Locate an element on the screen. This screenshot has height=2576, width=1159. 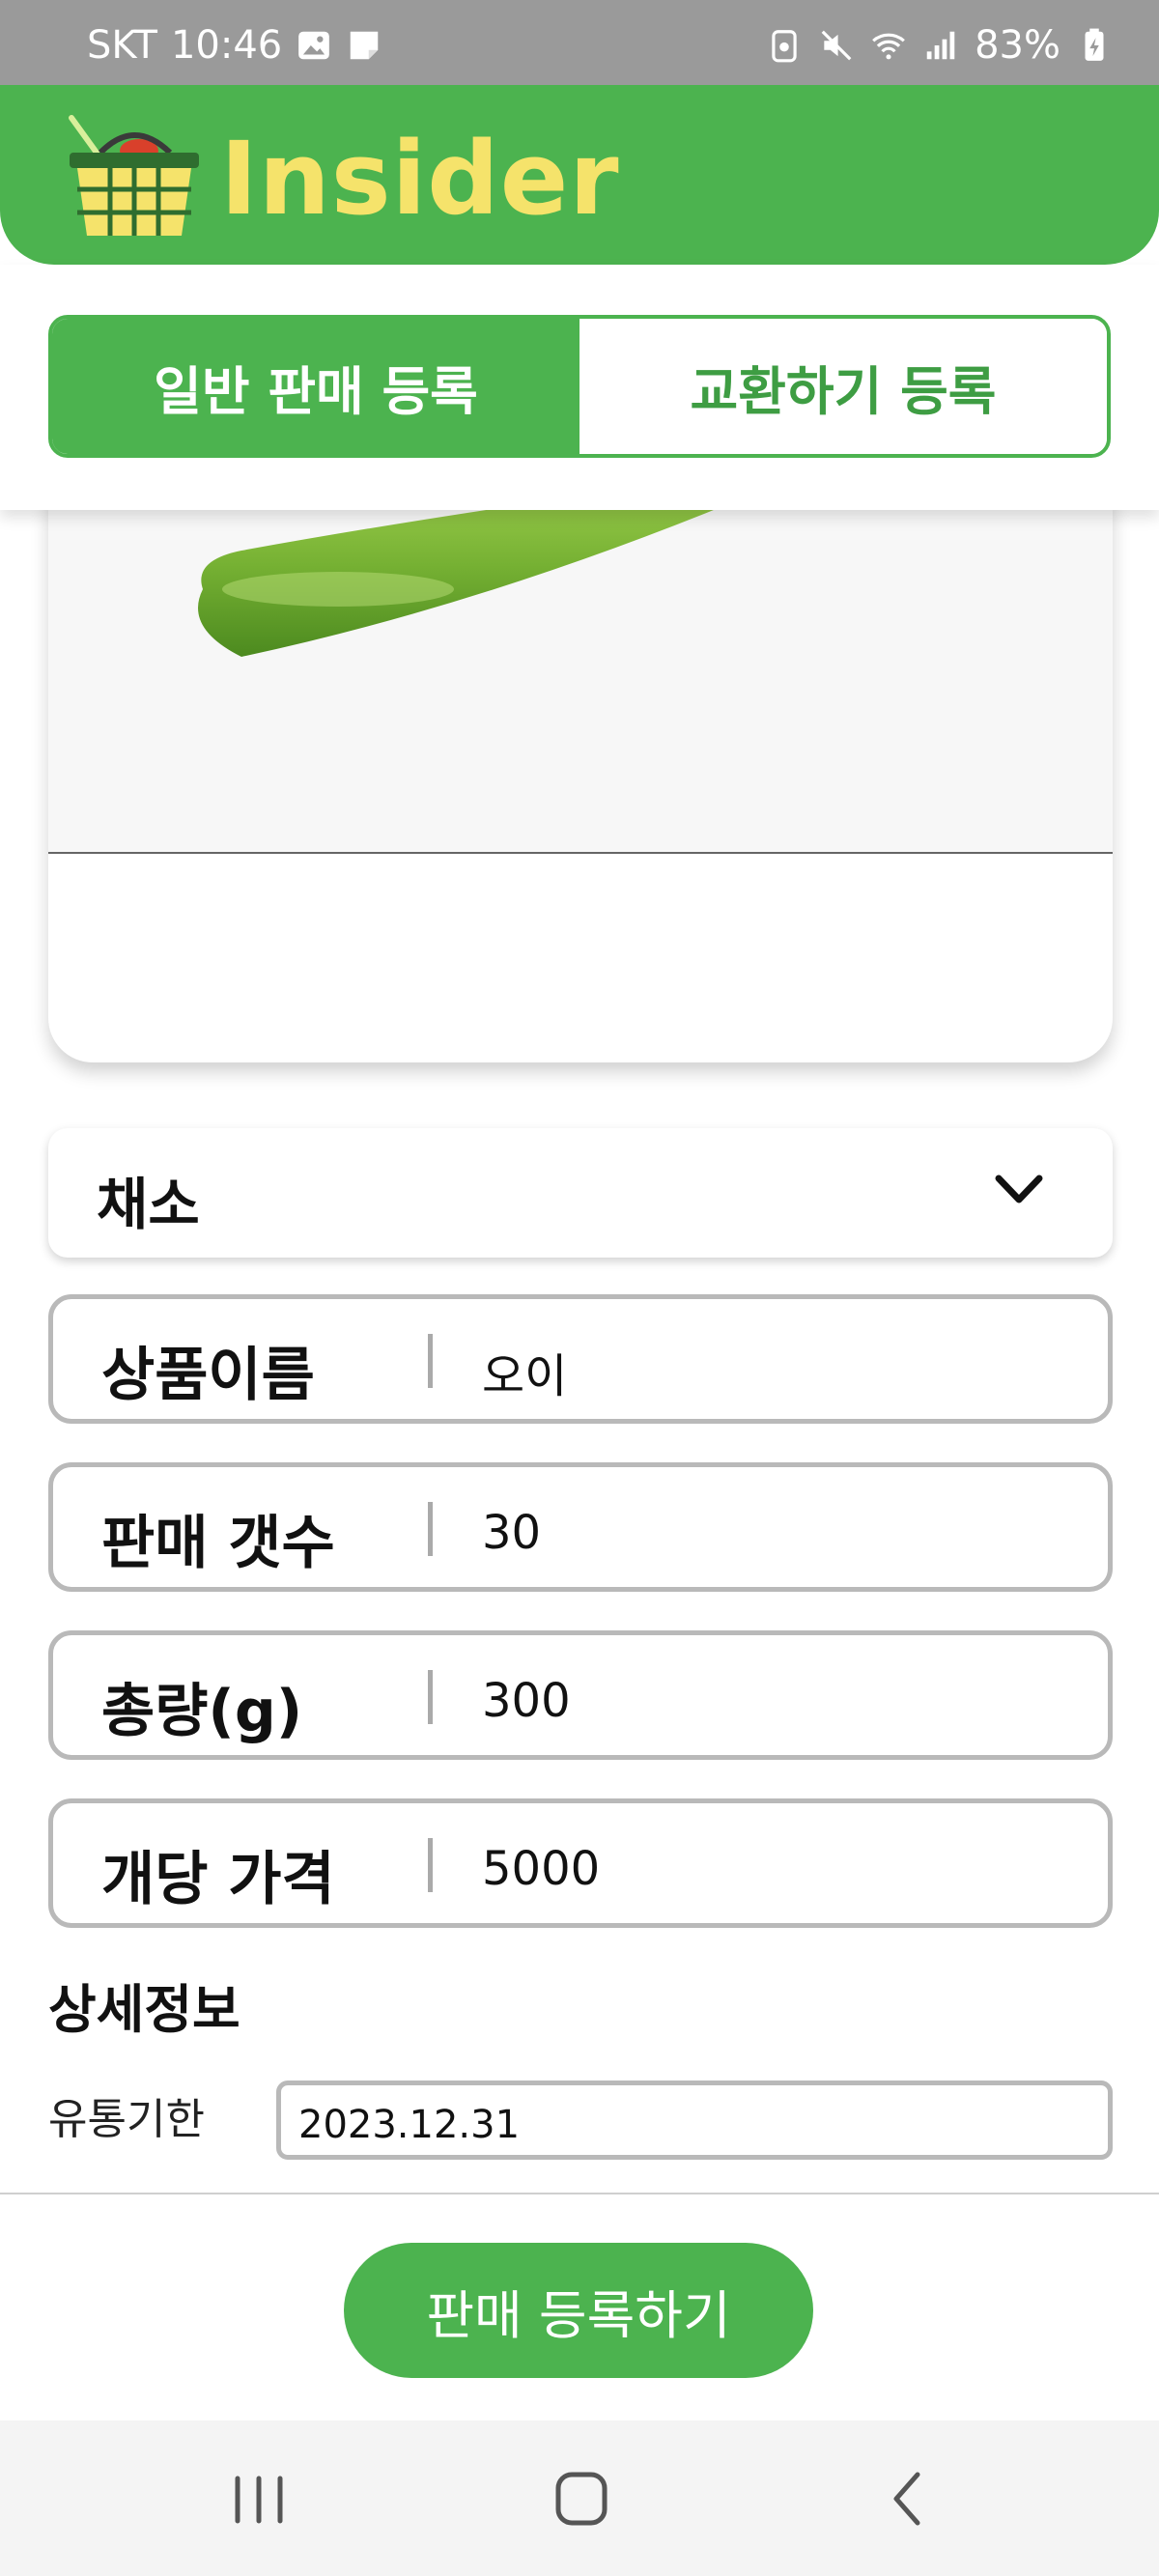
bottom-divider is located at coordinates (579, 2193).